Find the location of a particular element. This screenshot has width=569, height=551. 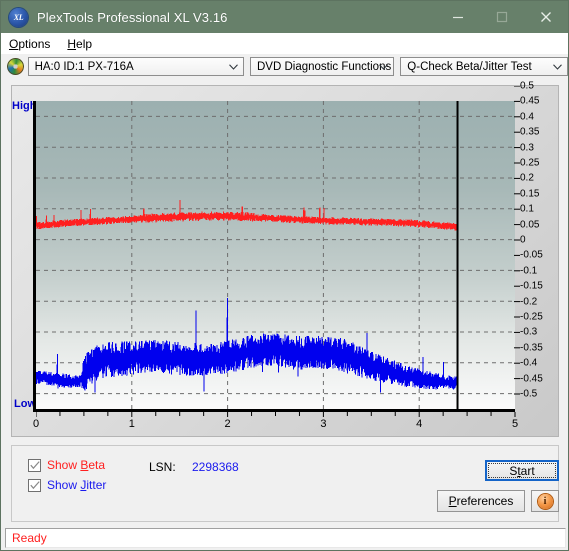

function-select: DVD Diagnostic Functions is located at coordinates (322, 66).